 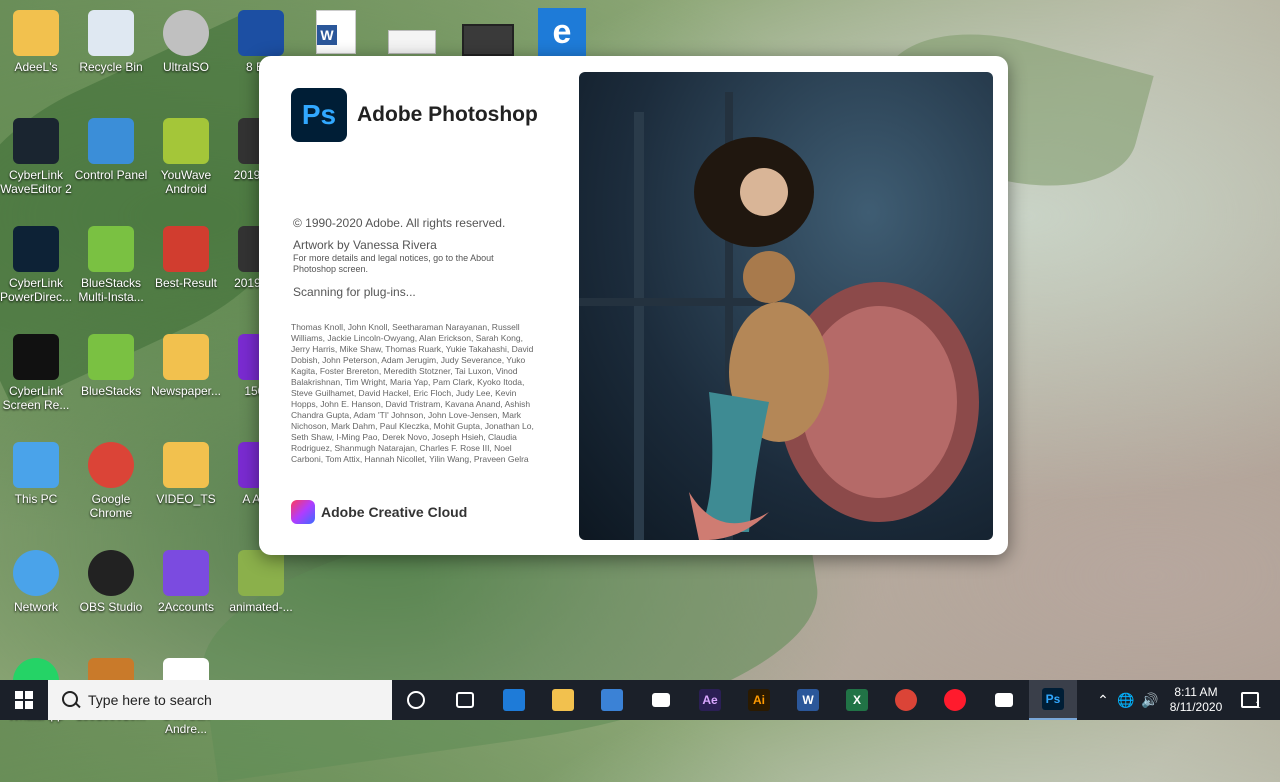 I want to click on recycle-bin-icon, so click(x=111, y=33).